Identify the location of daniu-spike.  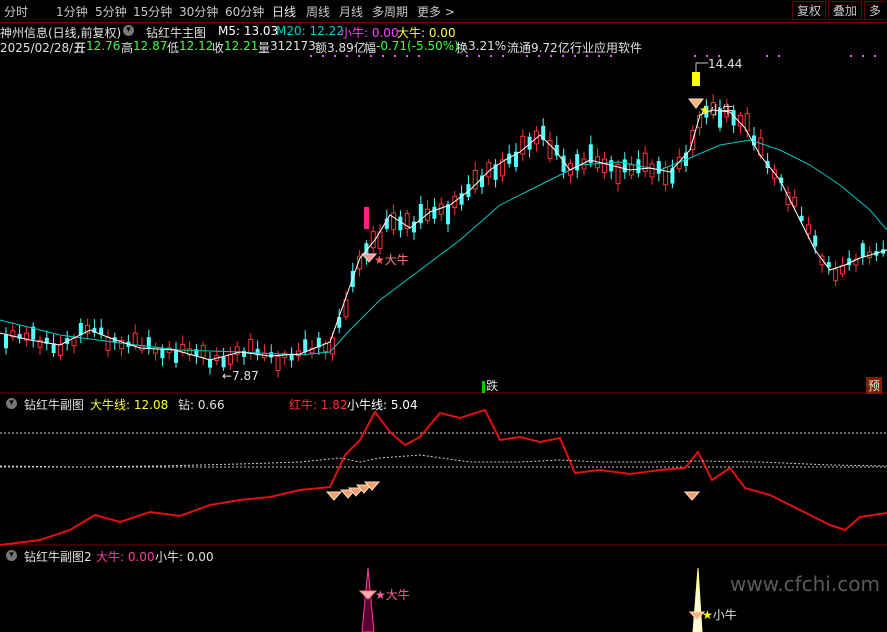
(368, 599).